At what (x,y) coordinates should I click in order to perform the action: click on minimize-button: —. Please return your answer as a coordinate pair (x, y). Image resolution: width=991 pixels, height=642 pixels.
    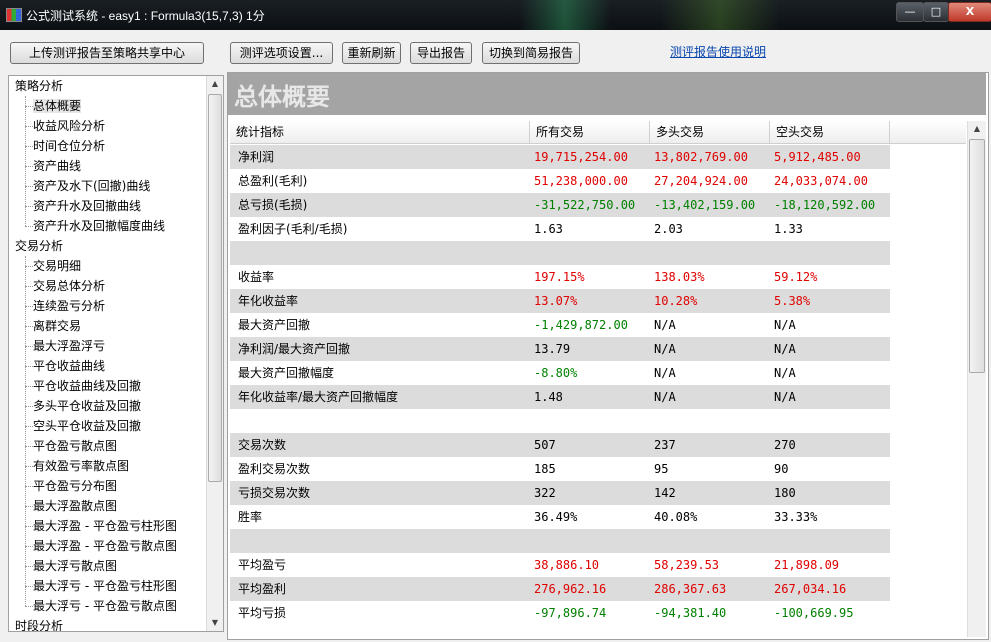
    Looking at the image, I should click on (910, 12).